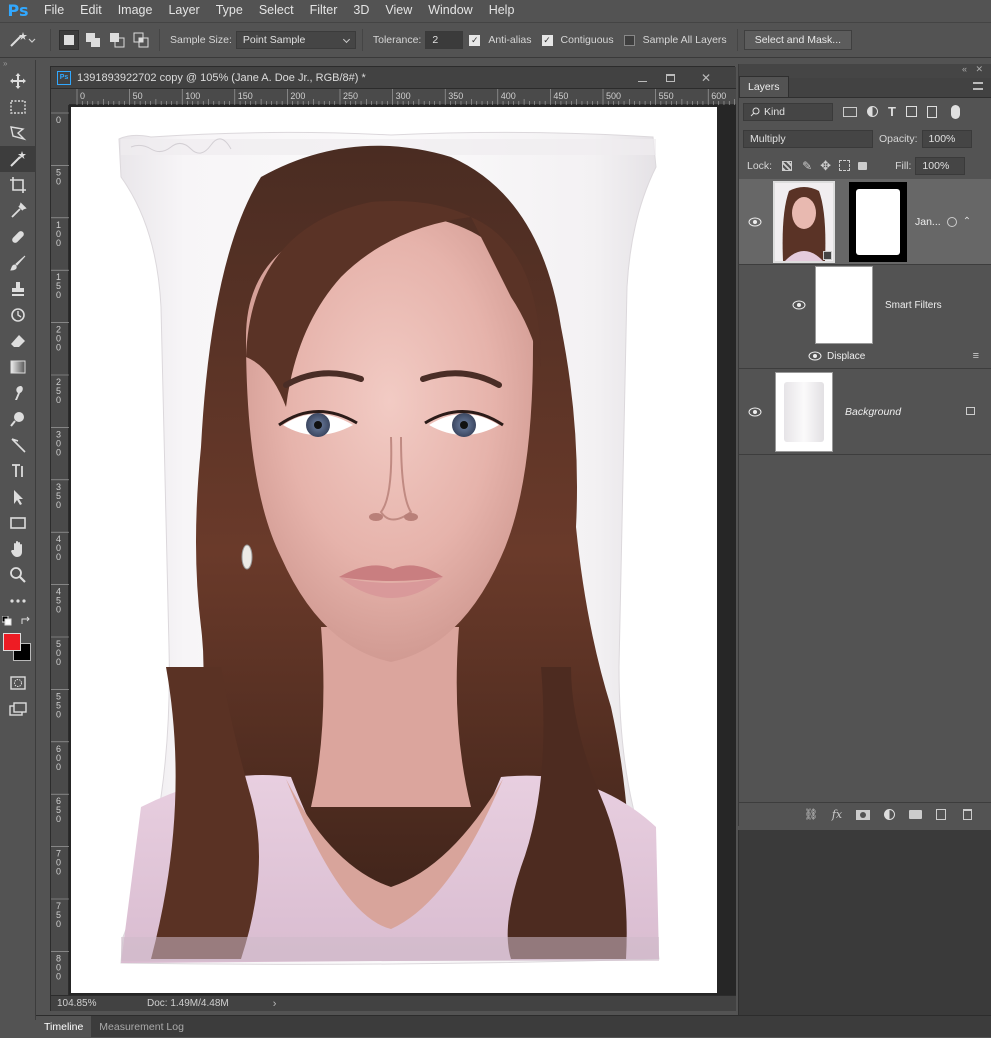 The image size is (991, 1038). What do you see at coordinates (911, 111) in the screenshot?
I see `shape-filter-icon` at bounding box center [911, 111].